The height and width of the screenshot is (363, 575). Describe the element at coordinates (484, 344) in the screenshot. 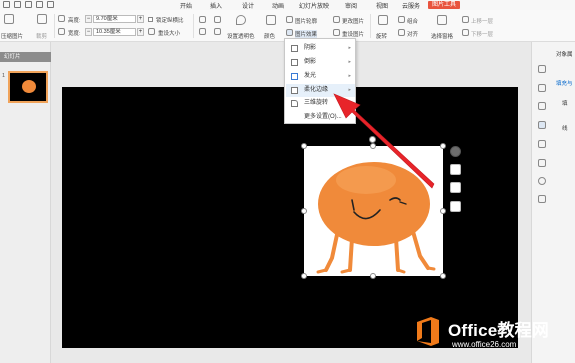

I see `watermark-url: www.office26.com` at that location.